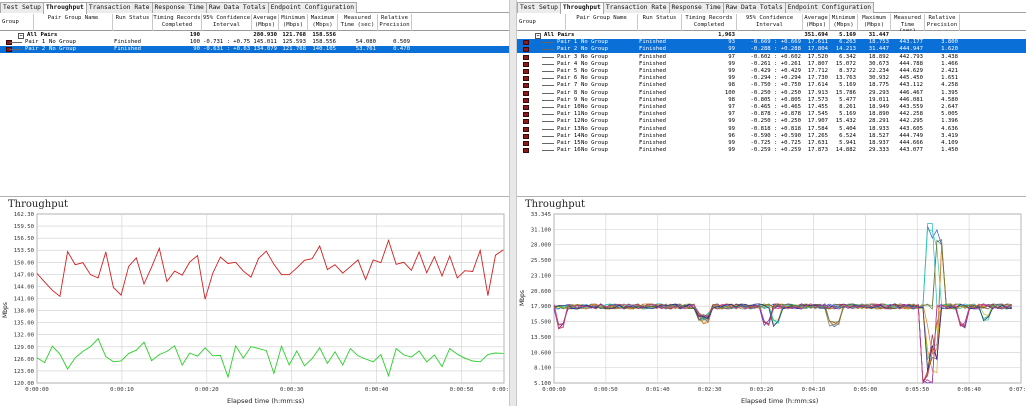  What do you see at coordinates (775, 135) in the screenshot?
I see `confidence-interval: -0.590 : +0.590` at bounding box center [775, 135].